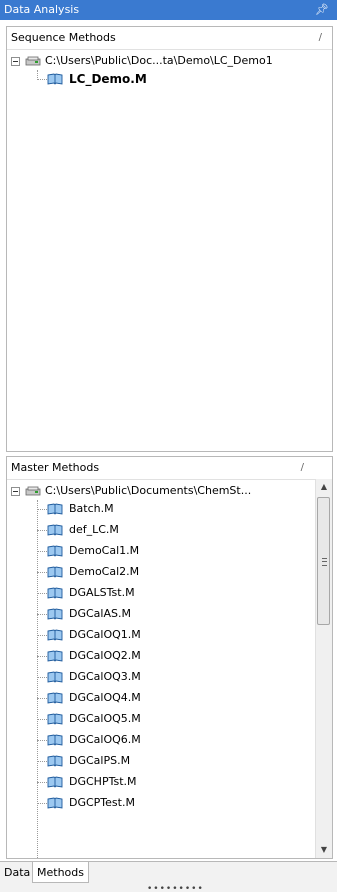 Image resolution: width=337 pixels, height=894 pixels. I want to click on root-path-label: C:\Users\Public\Doc...ta\Demo\LC_Demo1, so click(159, 60).